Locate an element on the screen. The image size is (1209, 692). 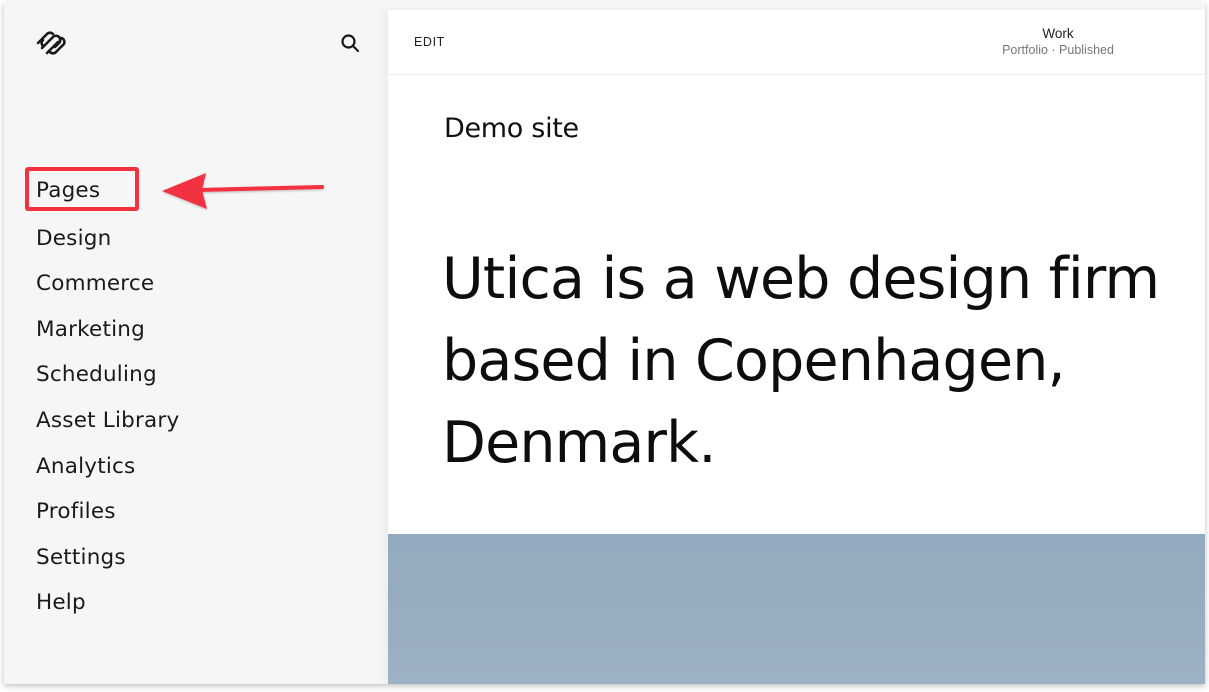
sidebar-item-commerce: Commerce is located at coordinates (107, 284).